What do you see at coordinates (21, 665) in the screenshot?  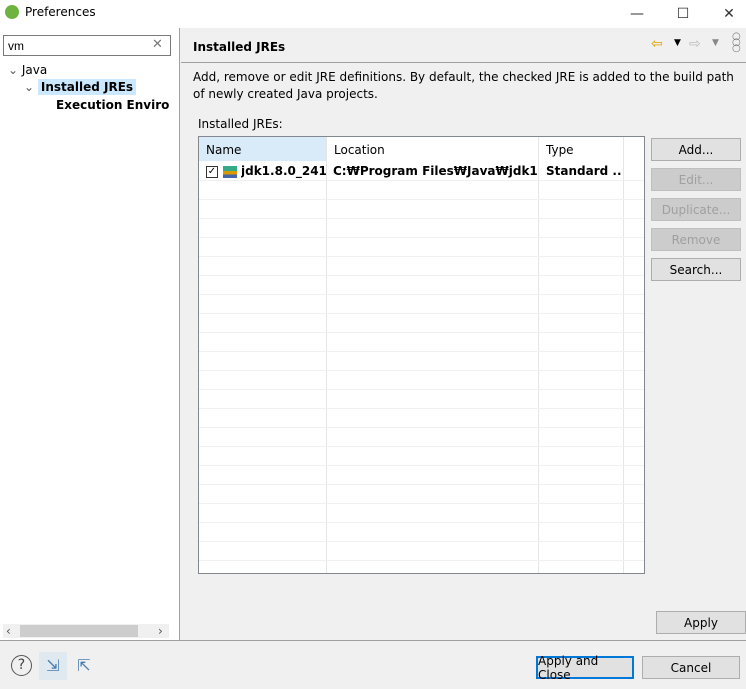 I see `help-icon: ?` at bounding box center [21, 665].